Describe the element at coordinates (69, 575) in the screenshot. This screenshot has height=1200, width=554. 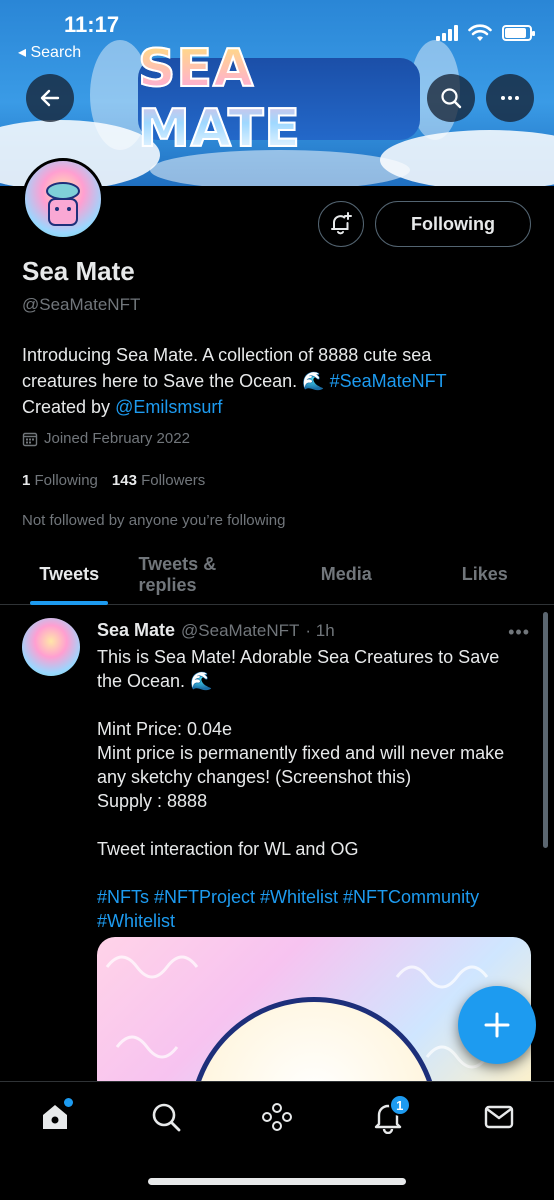
I see `tab-tweets: Tweets` at that location.